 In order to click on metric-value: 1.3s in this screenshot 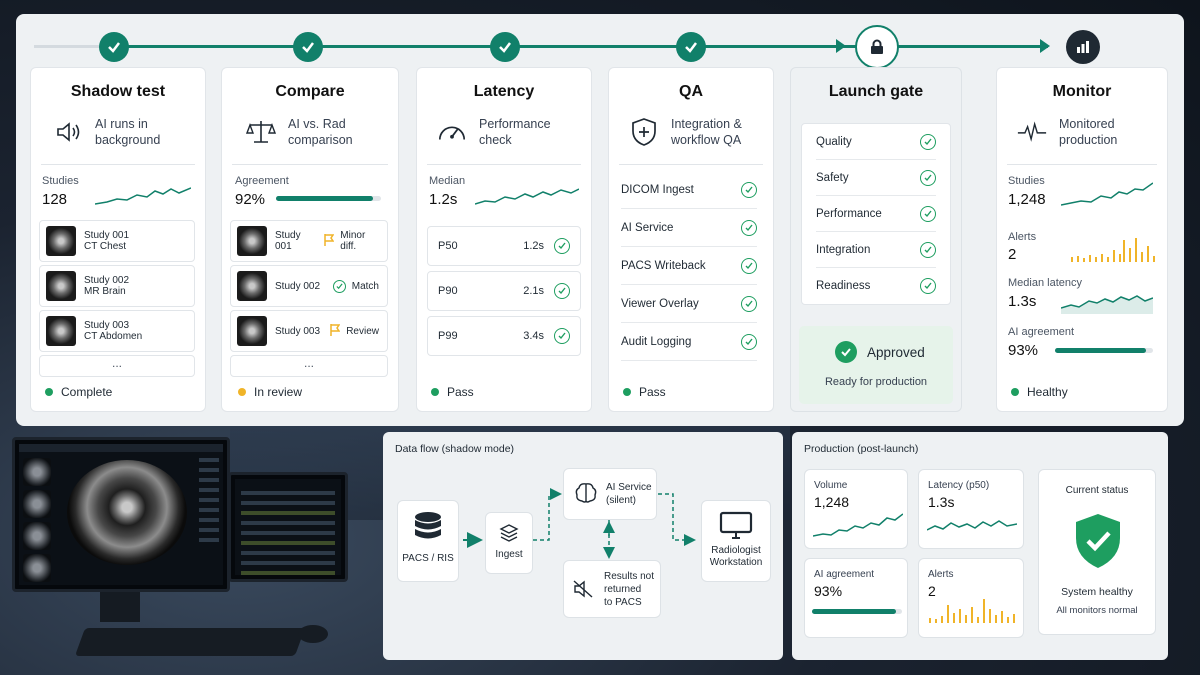, I will do `click(1022, 301)`.